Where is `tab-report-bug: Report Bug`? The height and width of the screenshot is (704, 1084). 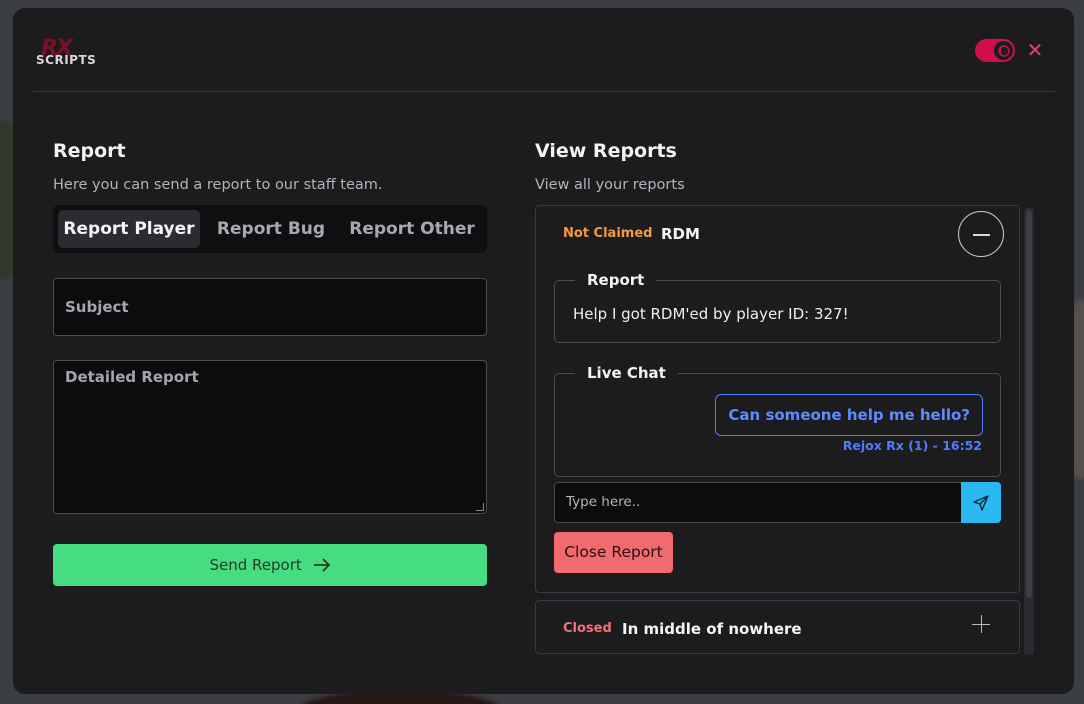 tab-report-bug: Report Bug is located at coordinates (271, 229).